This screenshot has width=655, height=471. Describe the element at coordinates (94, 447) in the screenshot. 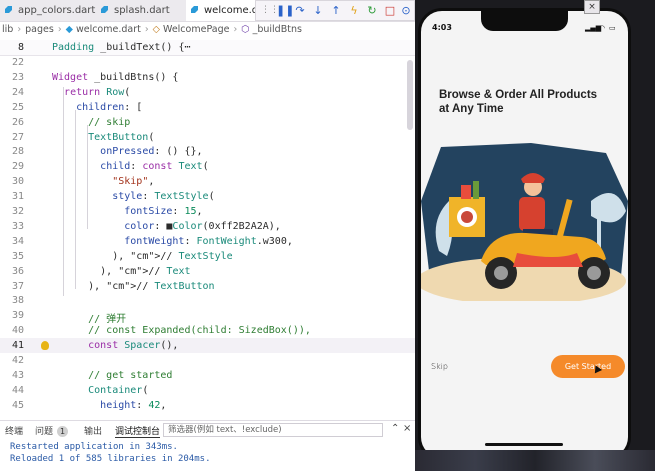

I see `console-output-line: Restarted application in 343ms.` at that location.